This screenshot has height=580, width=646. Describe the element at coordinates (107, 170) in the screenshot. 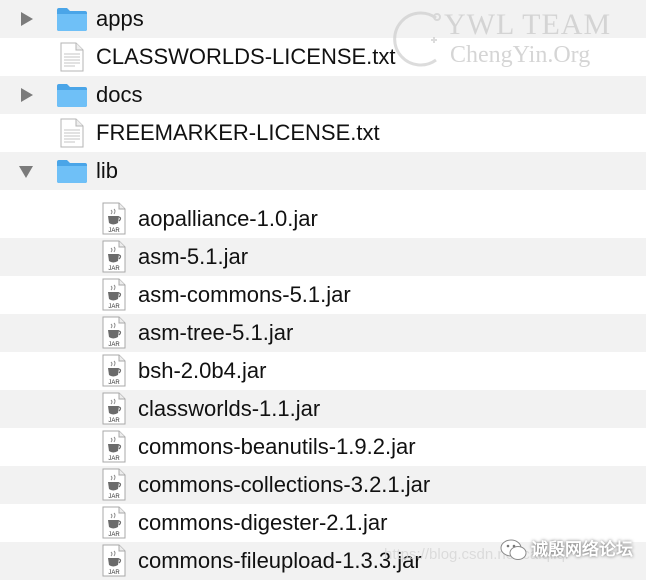

I see `file-name: lib` at that location.